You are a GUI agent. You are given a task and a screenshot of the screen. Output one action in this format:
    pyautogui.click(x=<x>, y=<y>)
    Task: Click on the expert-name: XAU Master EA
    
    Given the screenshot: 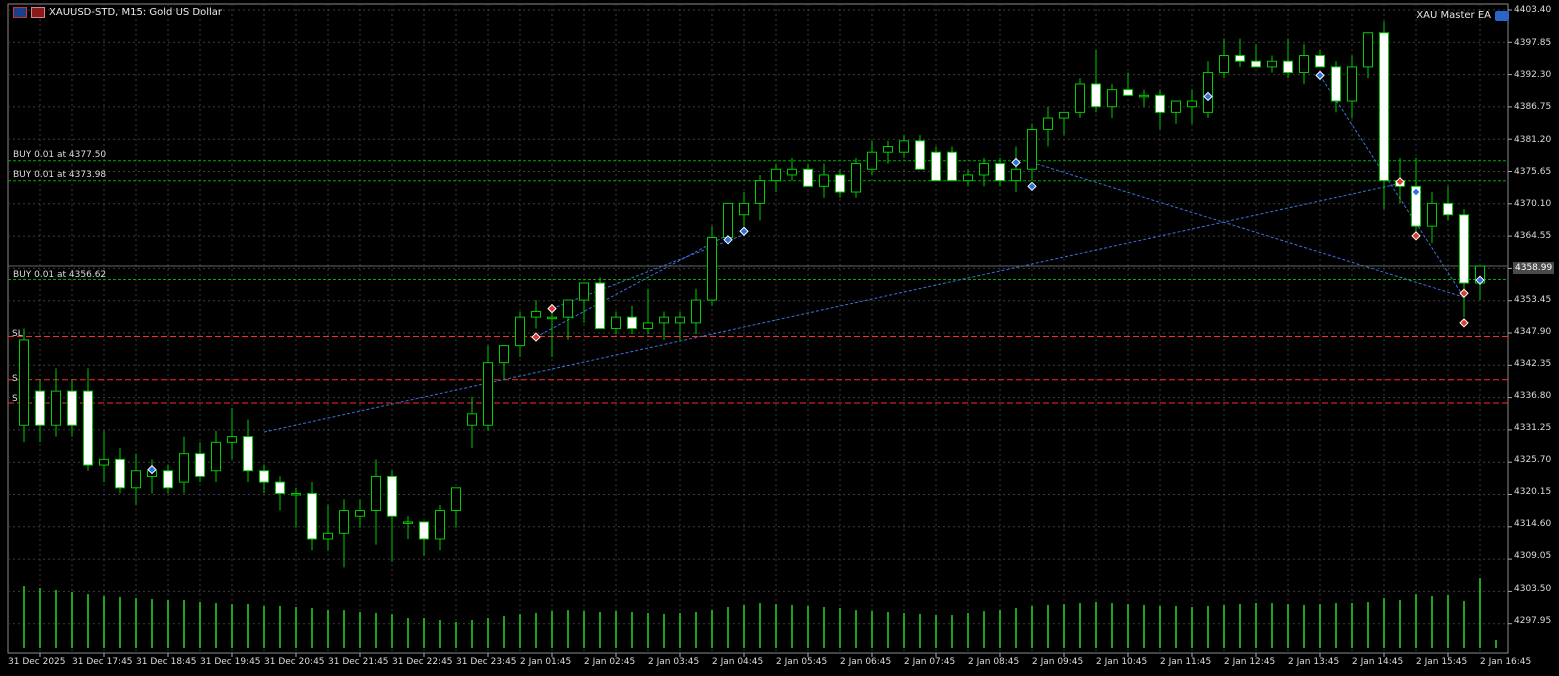 What is the action you would take?
    pyautogui.click(x=1453, y=15)
    